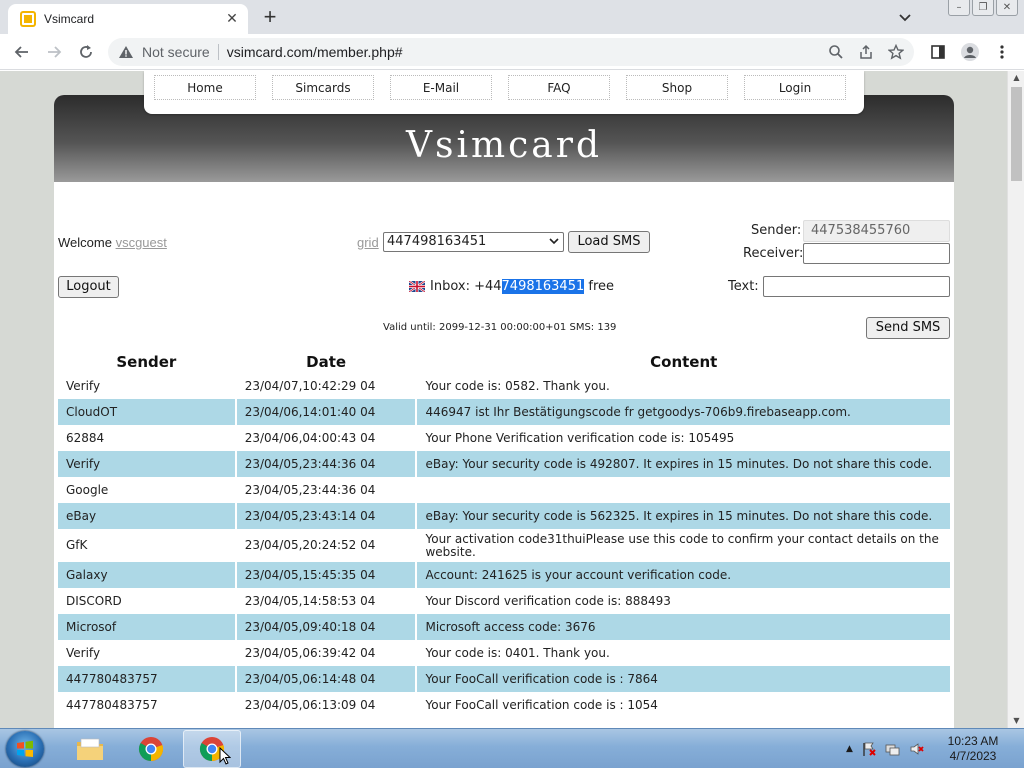 The width and height of the screenshot is (1024, 768). What do you see at coordinates (683, 490) in the screenshot?
I see `content-cell` at bounding box center [683, 490].